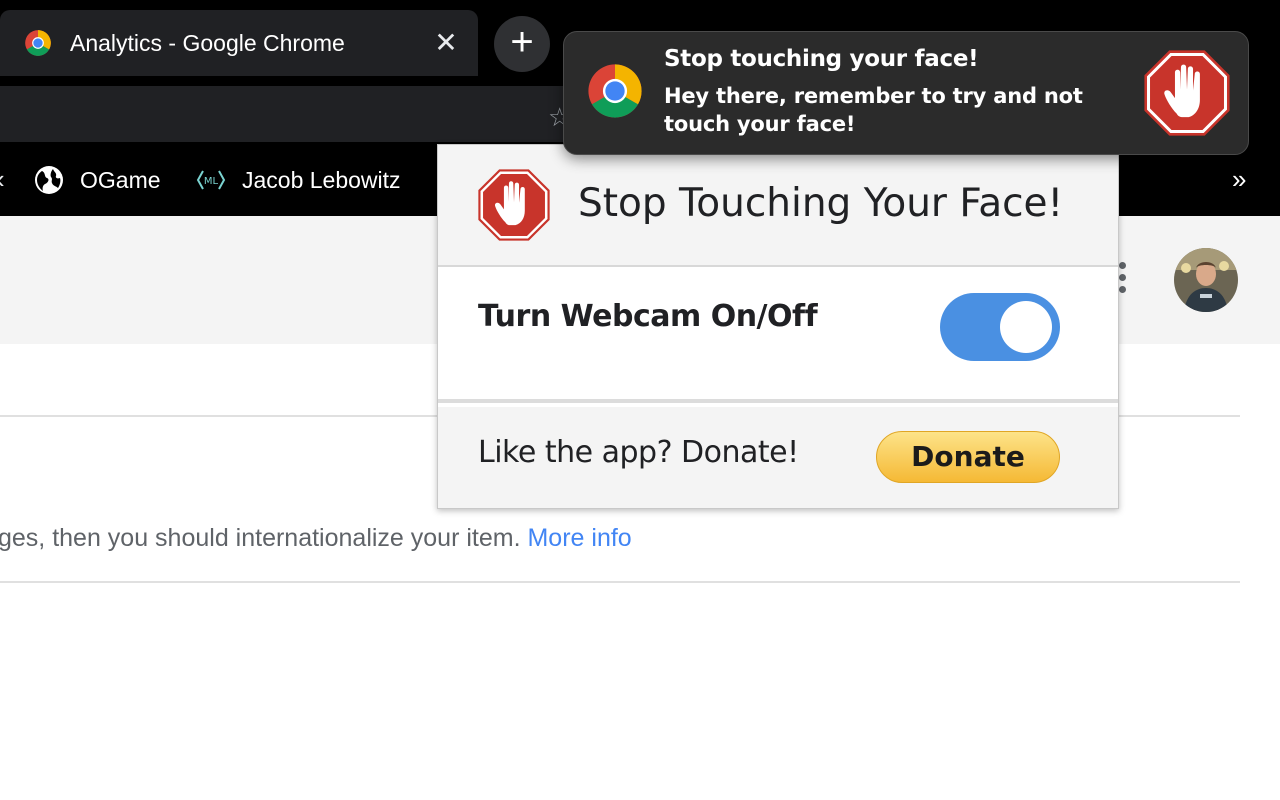 This screenshot has width=1280, height=800. I want to click on donate-row: Like the app? Donate! Donate, so click(778, 457).